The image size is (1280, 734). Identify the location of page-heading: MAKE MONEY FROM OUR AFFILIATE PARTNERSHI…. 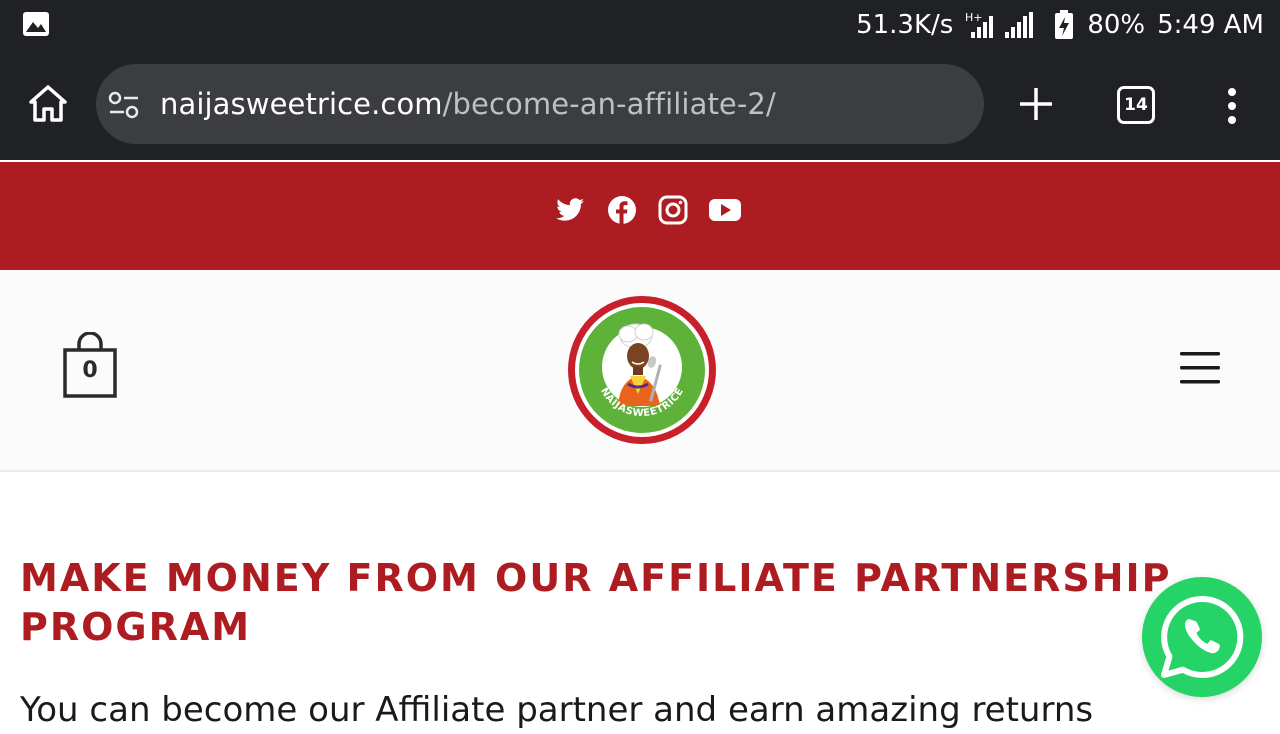
(596, 602).